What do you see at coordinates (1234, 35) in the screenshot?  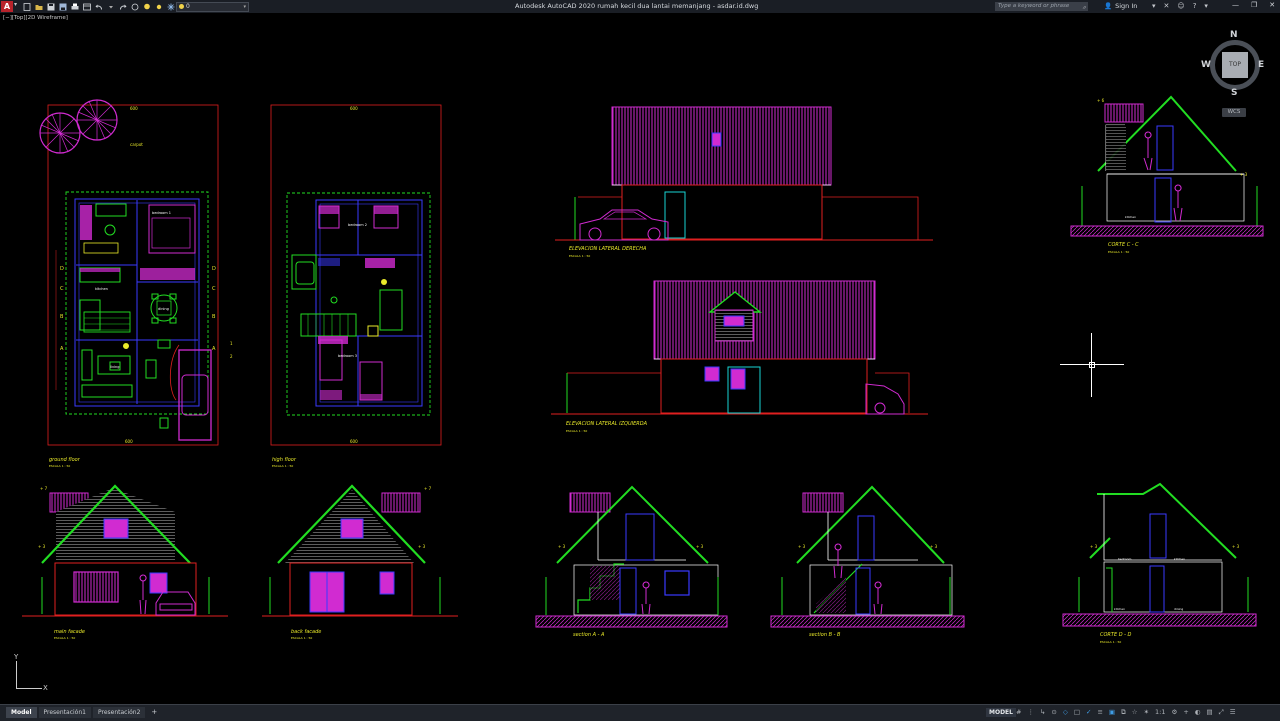 I see `compass-north: N` at bounding box center [1234, 35].